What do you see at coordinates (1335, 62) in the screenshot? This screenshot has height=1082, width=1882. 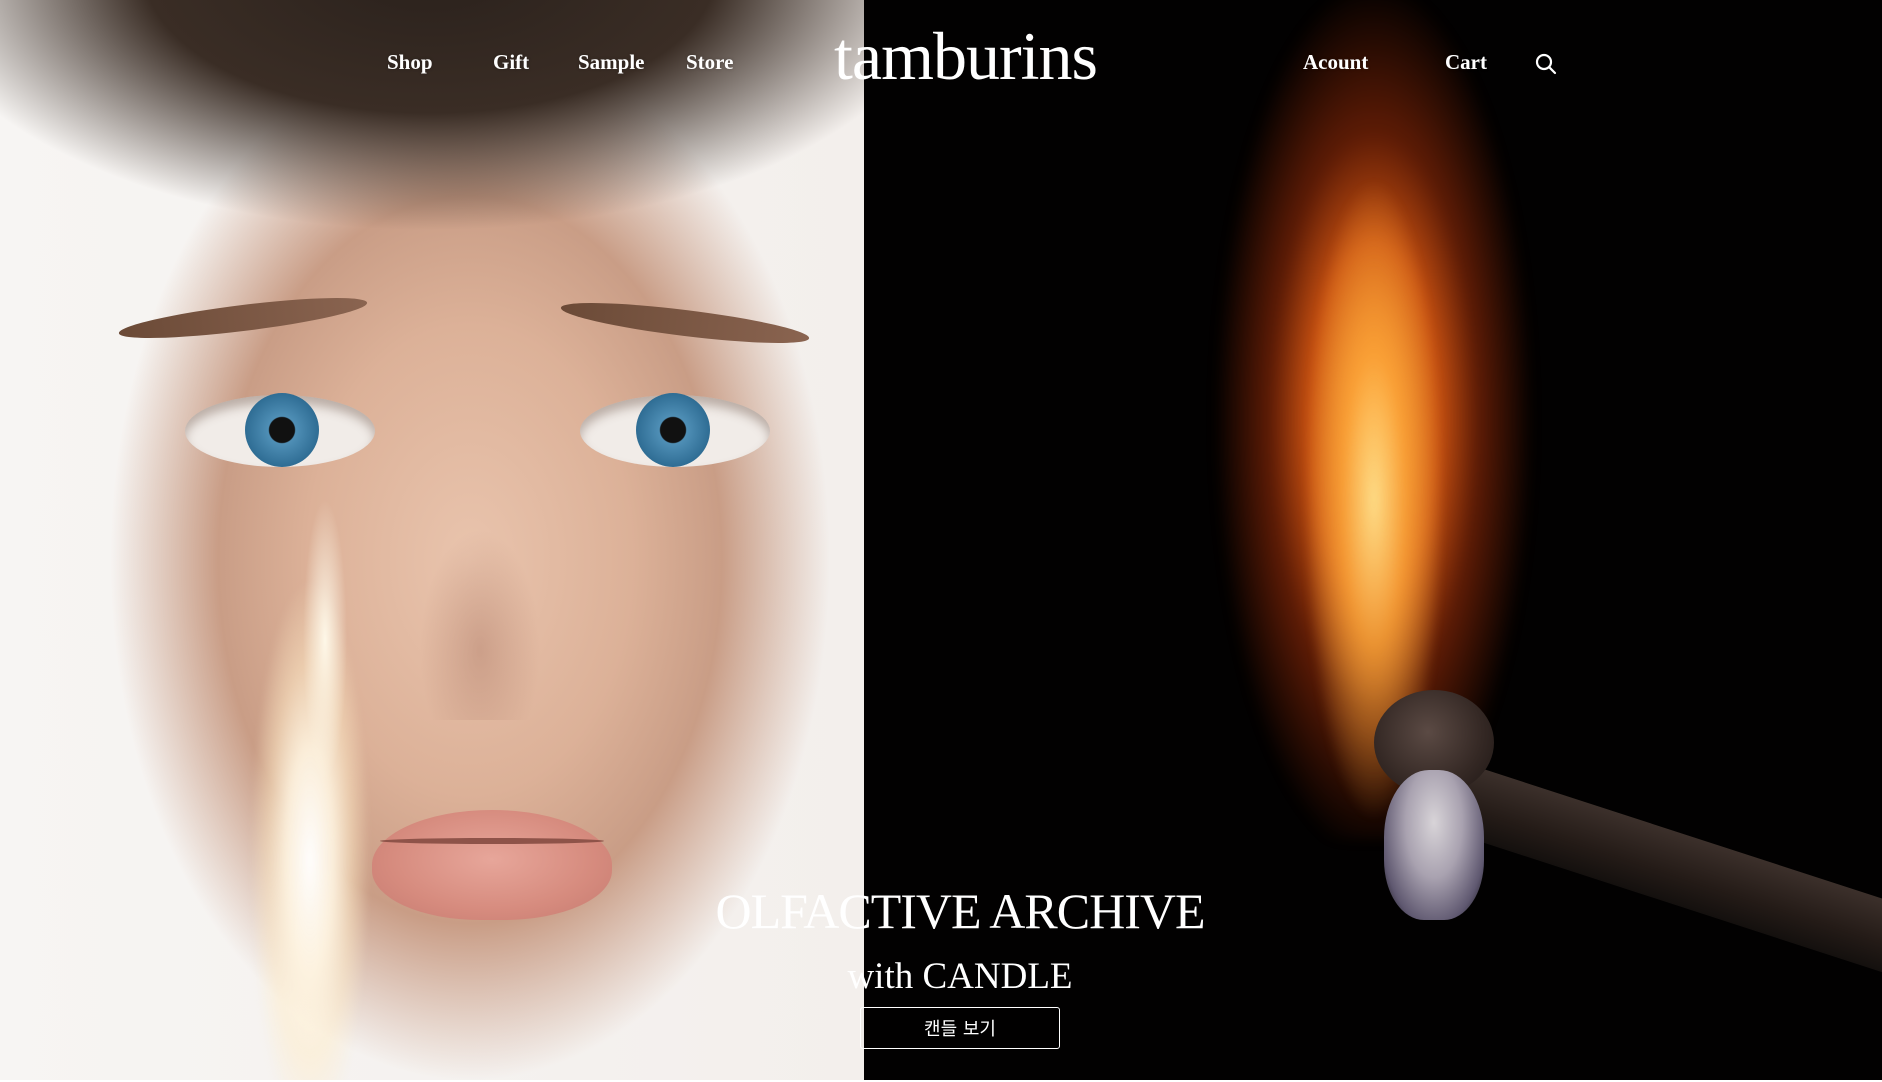 I see `nav-account-link: Acount` at bounding box center [1335, 62].